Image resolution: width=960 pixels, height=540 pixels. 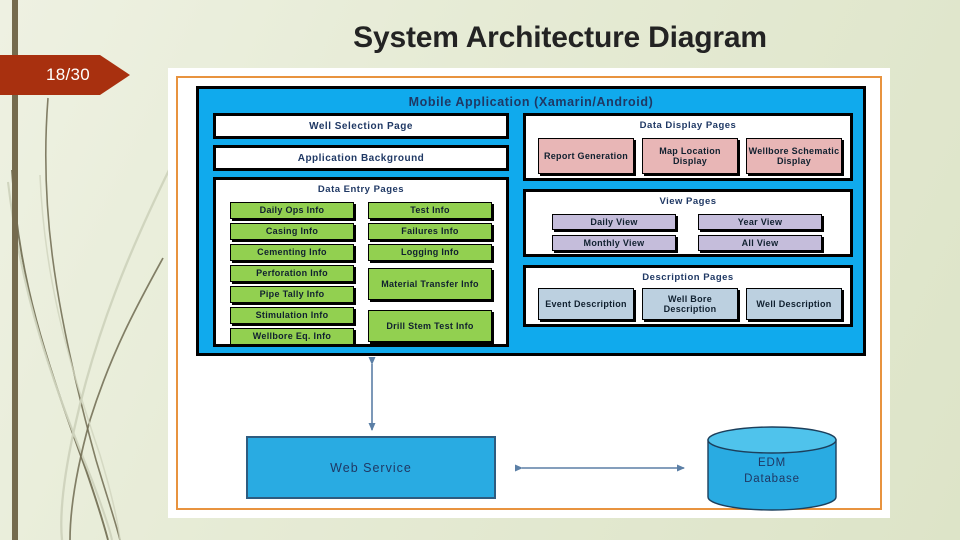 I want to click on page-number-text: 18/30, so click(x=68, y=74).